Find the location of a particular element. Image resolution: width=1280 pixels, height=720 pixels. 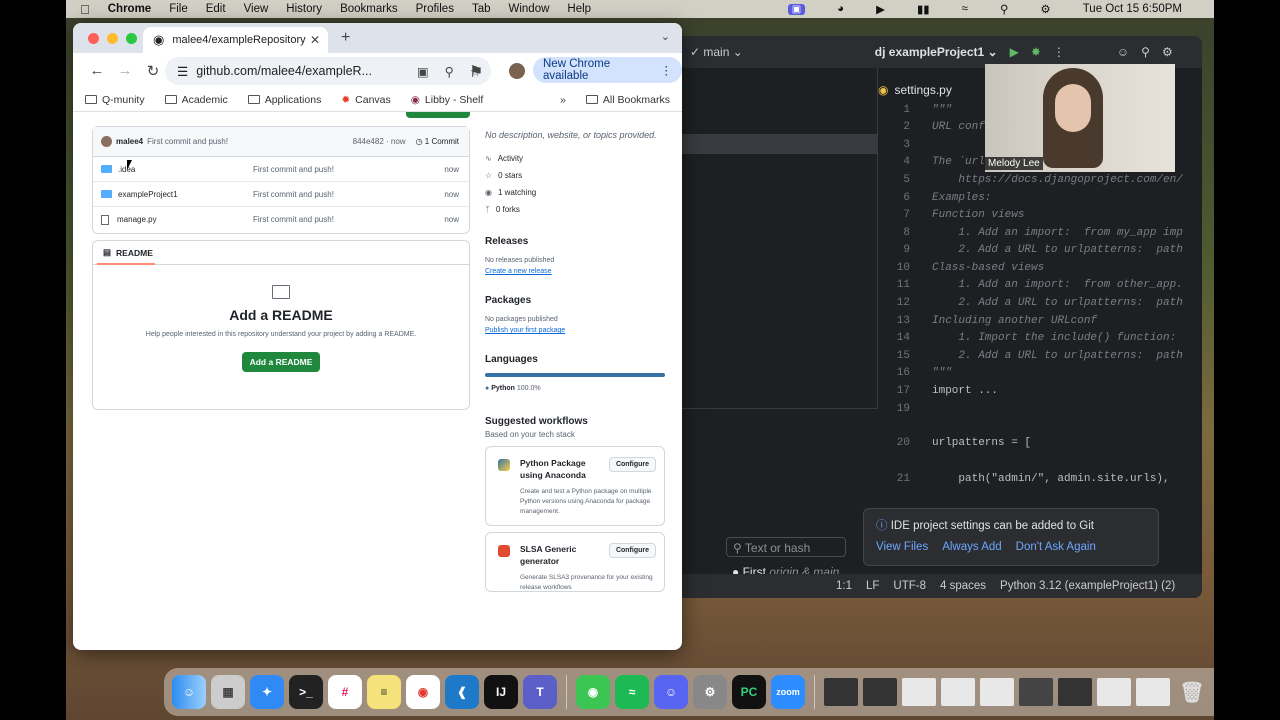

packages-heading: Packages is located at coordinates (575, 300).